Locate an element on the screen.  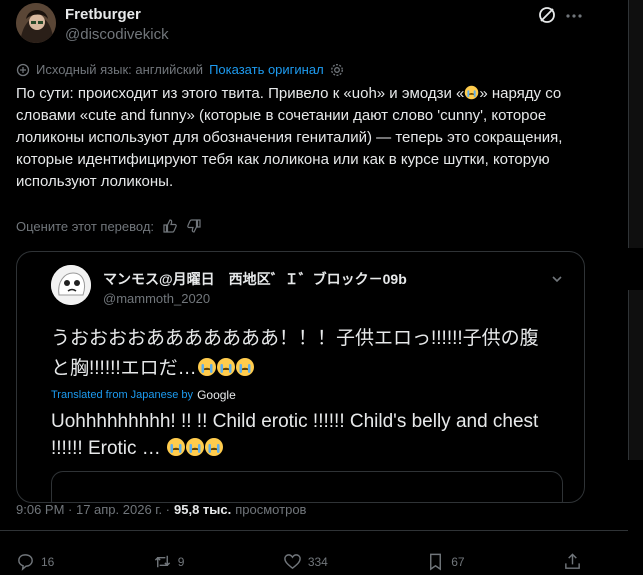
scrollbar-rail is located at coordinates (635, 124).